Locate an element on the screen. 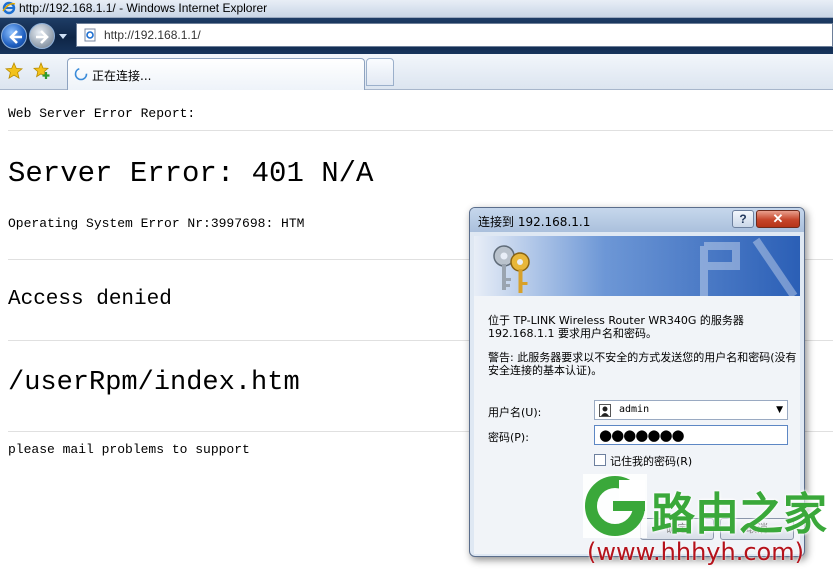  forward-button is located at coordinates (42, 36).